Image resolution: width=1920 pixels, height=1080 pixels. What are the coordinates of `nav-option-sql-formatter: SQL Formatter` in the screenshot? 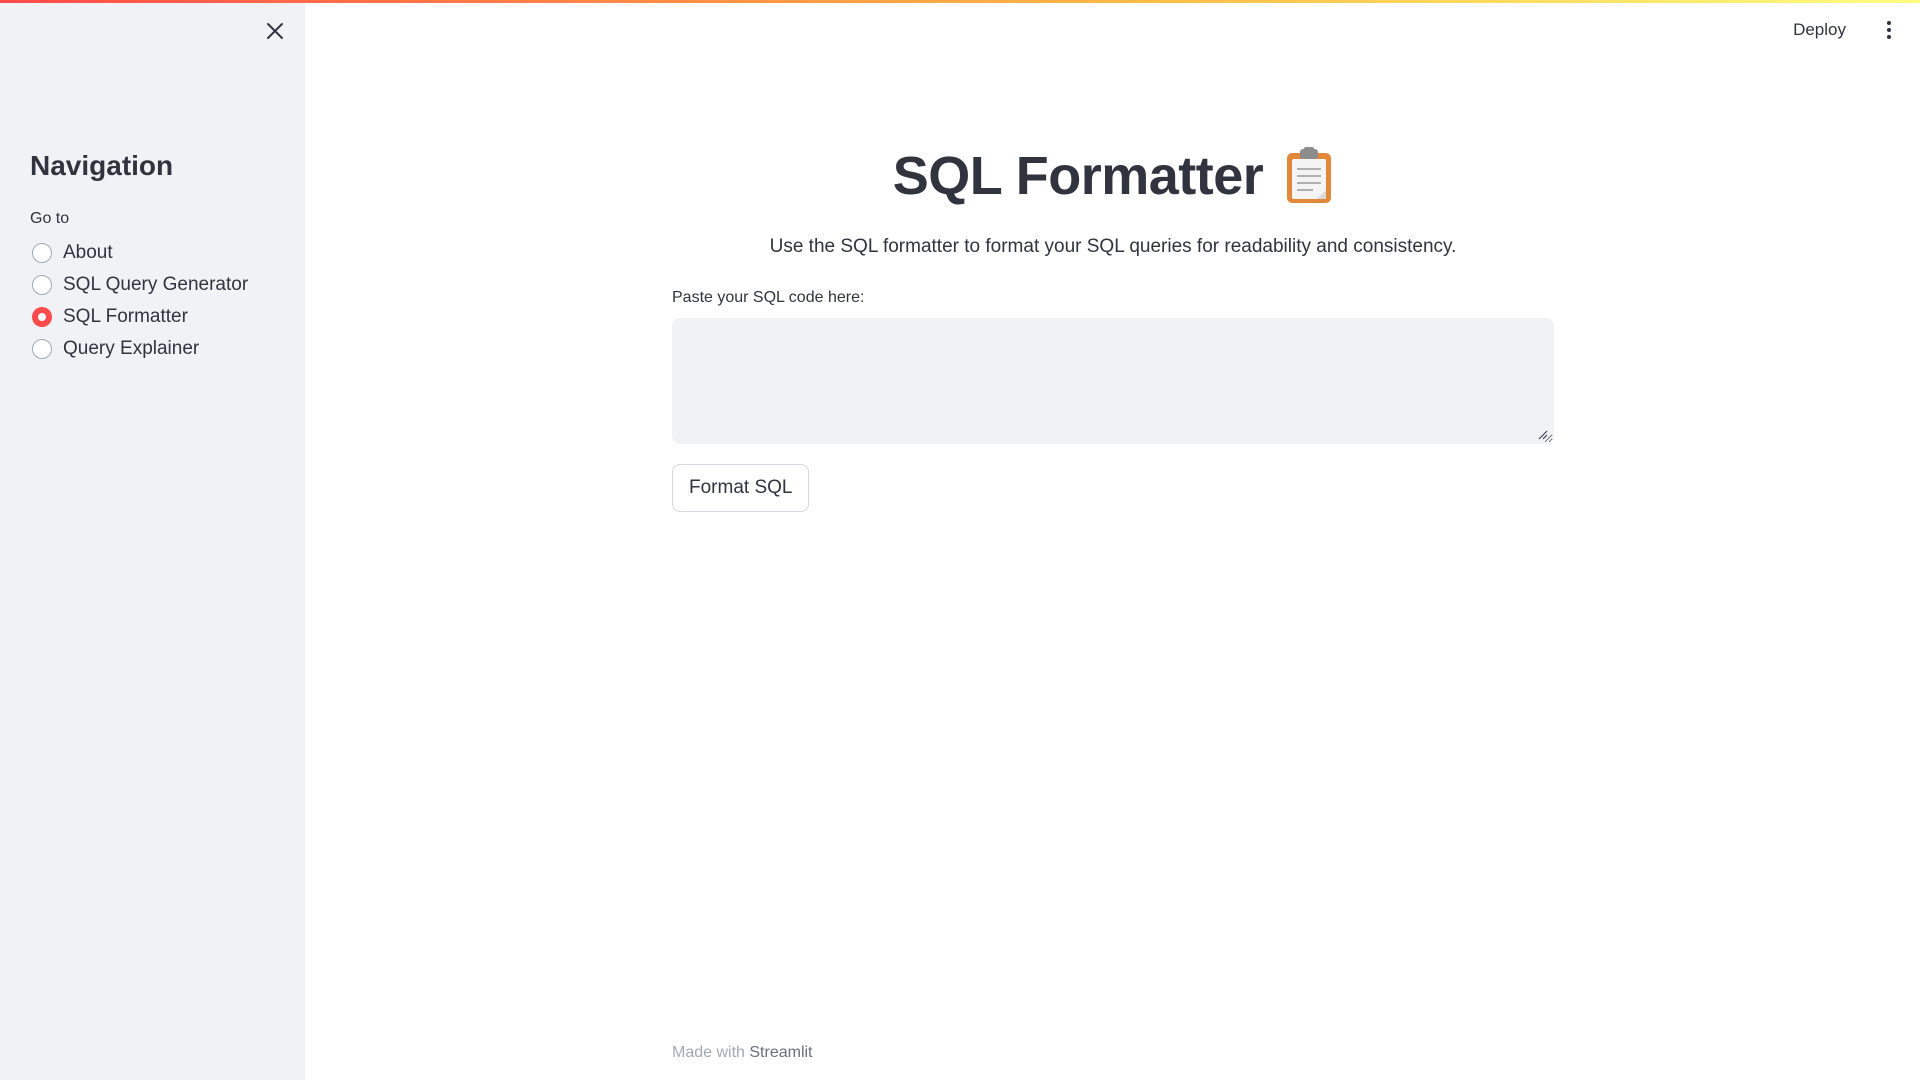 It's located at (140, 317).